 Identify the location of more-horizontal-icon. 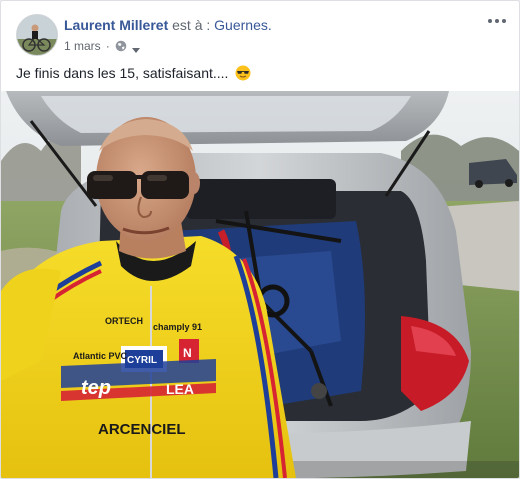
(497, 21).